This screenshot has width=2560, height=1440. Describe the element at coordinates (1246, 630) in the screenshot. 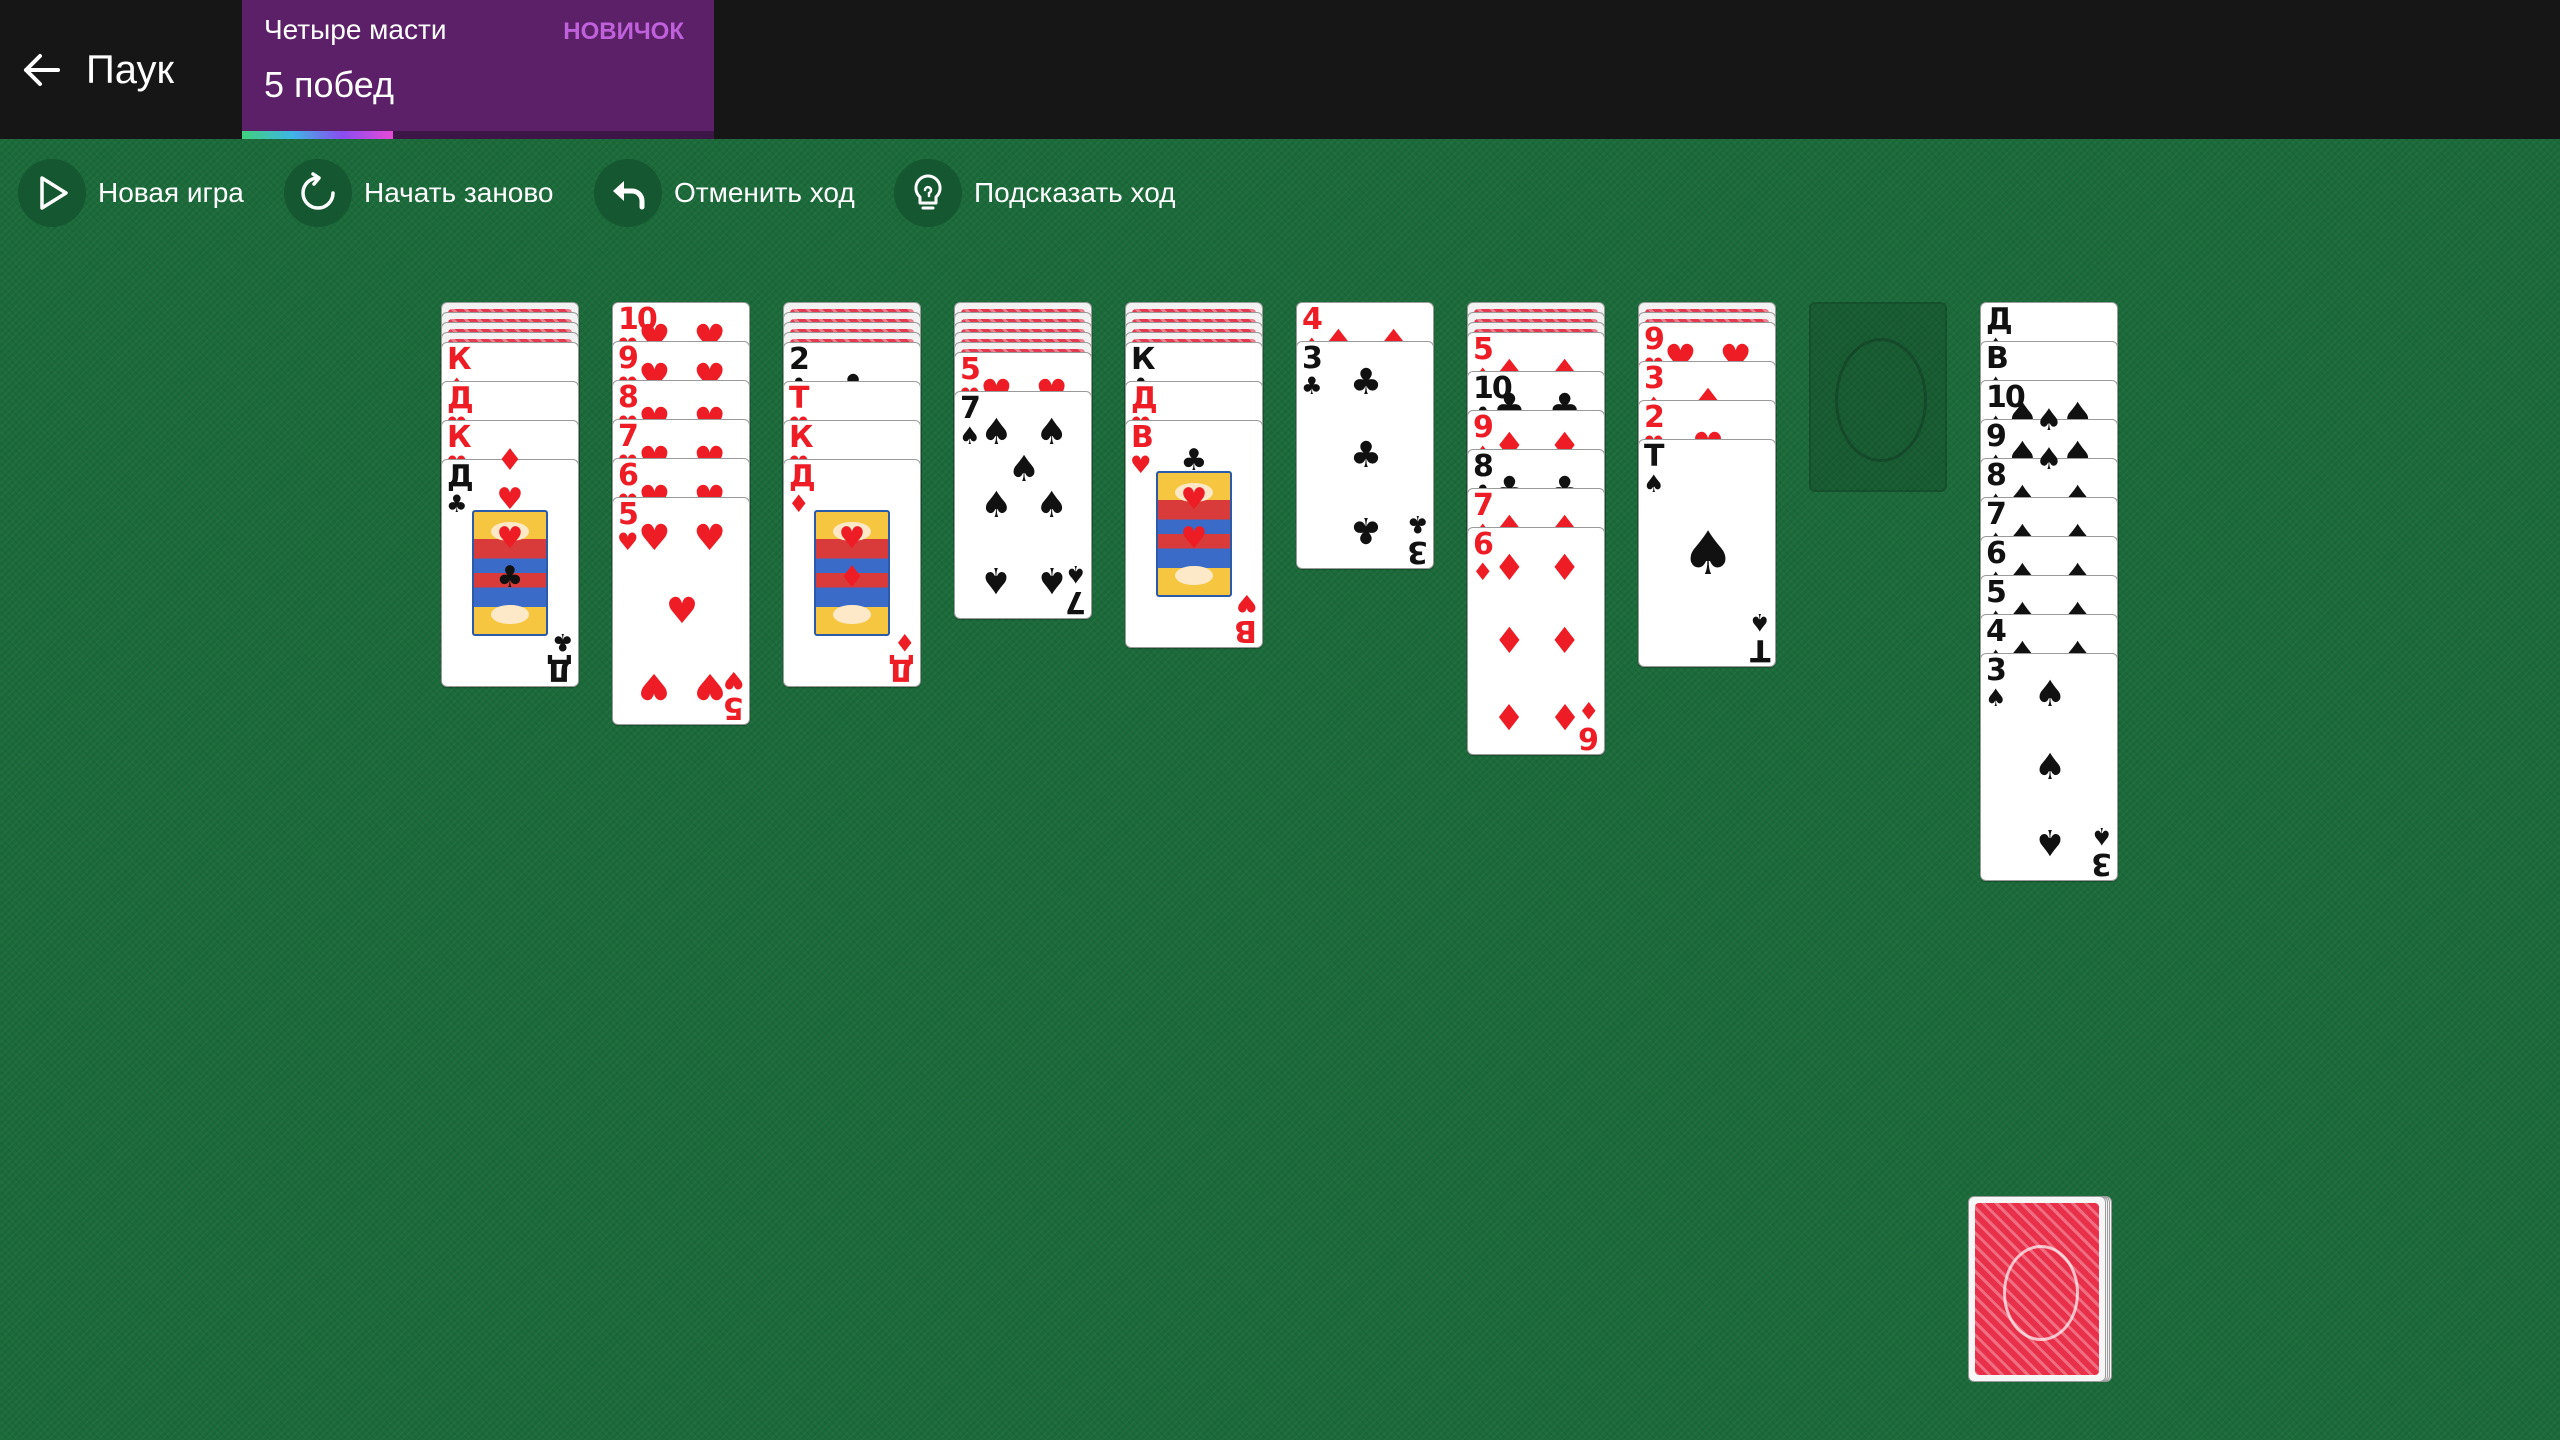

I see `card-rank-bottom: В` at that location.